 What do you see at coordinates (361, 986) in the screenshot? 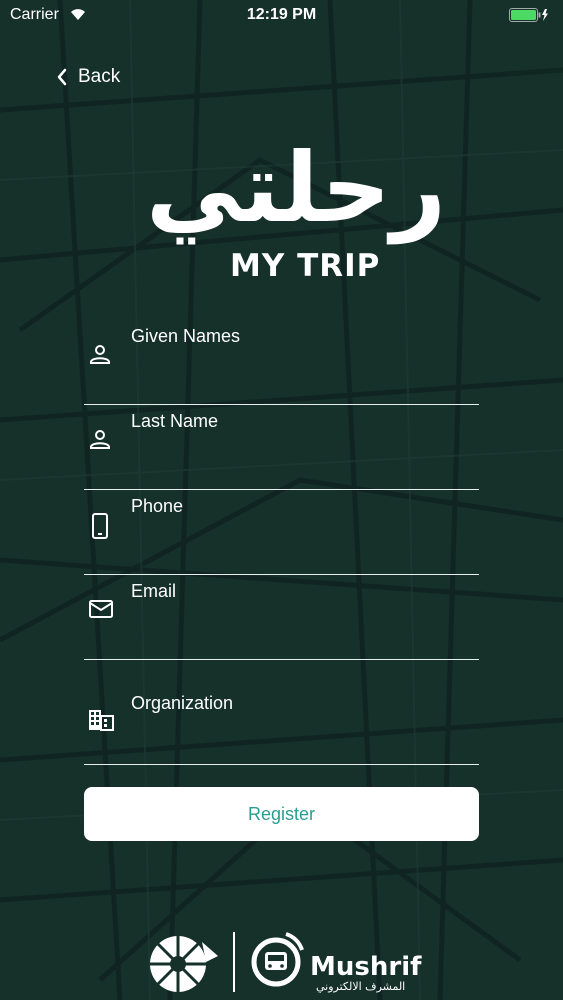
I see `mushrif-brand-arabic: المشرف الالكتروني` at bounding box center [361, 986].